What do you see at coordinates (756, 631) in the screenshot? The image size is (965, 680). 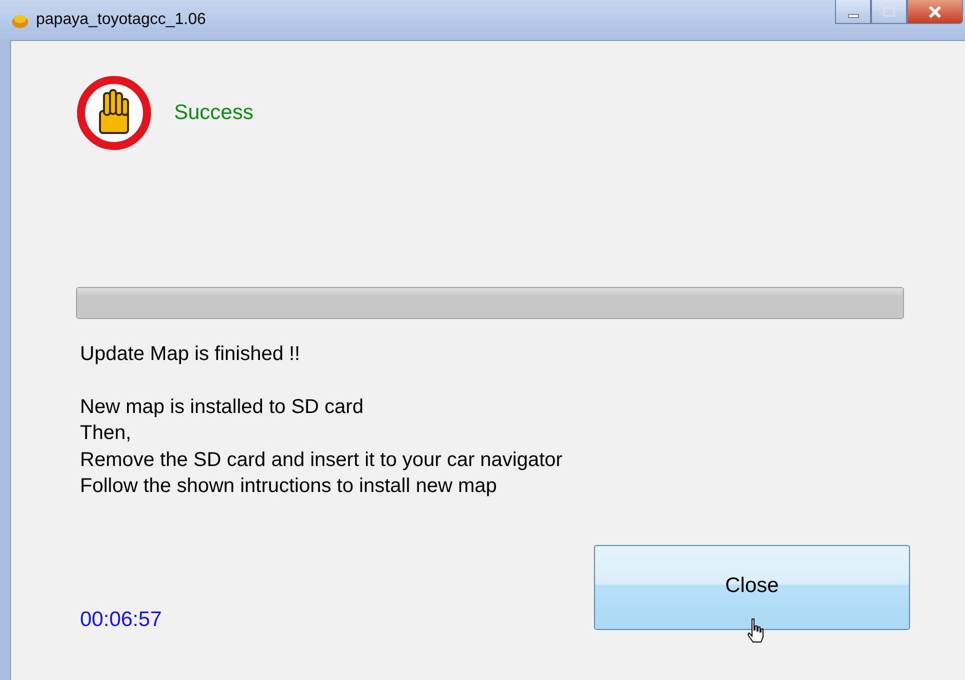 I see `hand-cursor-icon` at bounding box center [756, 631].